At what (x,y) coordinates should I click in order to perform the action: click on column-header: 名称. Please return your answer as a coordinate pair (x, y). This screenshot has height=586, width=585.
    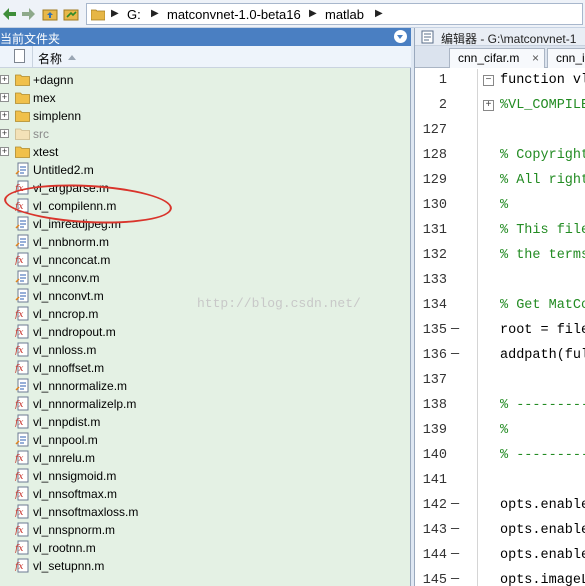
    Looking at the image, I should click on (205, 57).